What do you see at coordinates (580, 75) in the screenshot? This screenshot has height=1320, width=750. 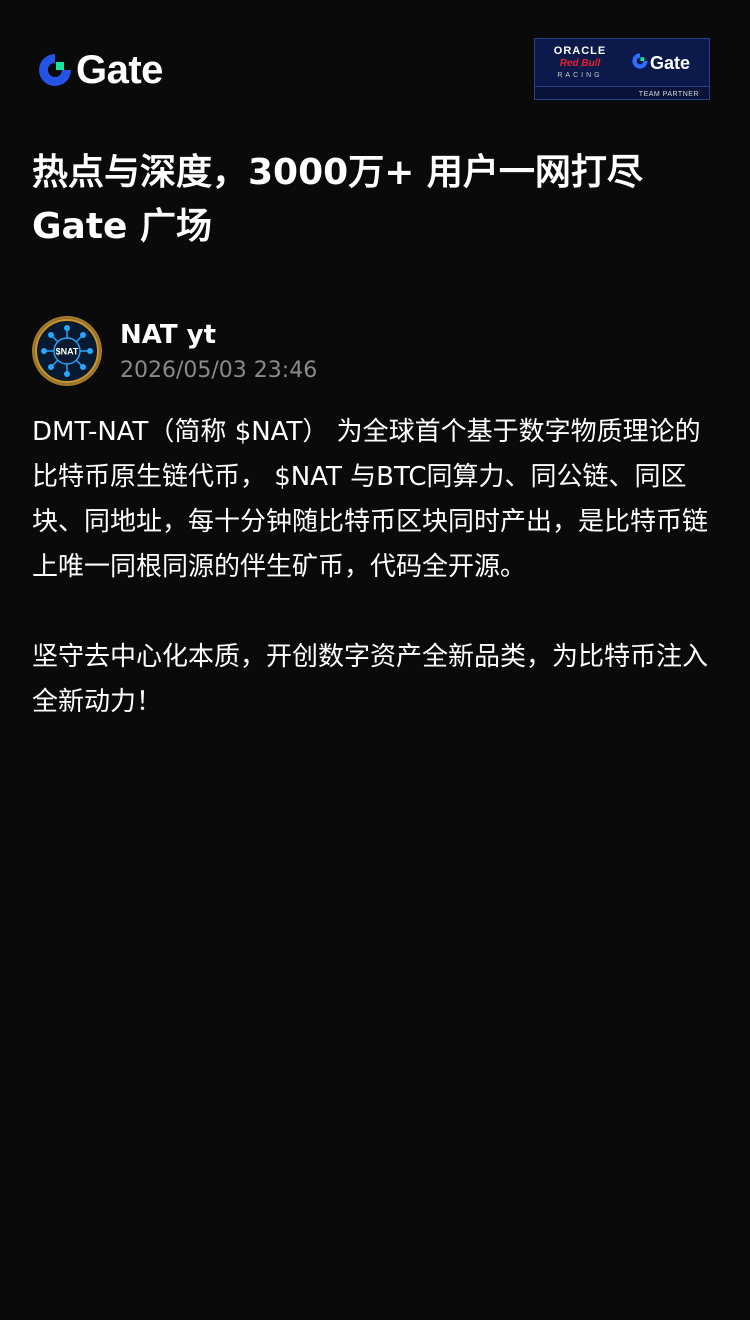 I see `racing-label: RACING` at bounding box center [580, 75].